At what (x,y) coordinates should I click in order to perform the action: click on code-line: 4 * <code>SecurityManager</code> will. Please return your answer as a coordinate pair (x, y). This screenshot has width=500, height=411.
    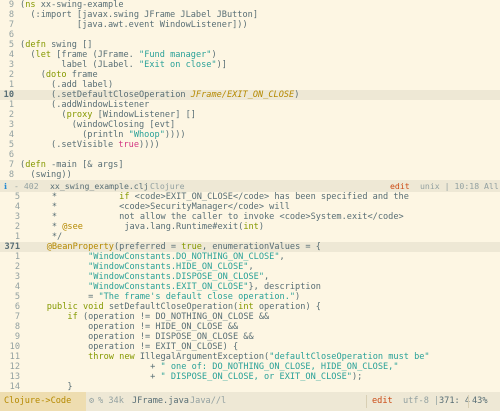
    Looking at the image, I should click on (250, 207).